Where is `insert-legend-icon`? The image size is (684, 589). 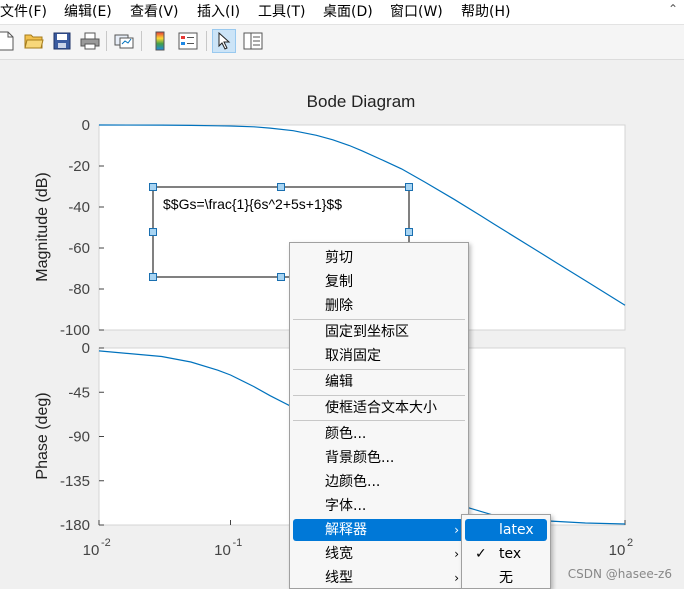 insert-legend-icon is located at coordinates (188, 41).